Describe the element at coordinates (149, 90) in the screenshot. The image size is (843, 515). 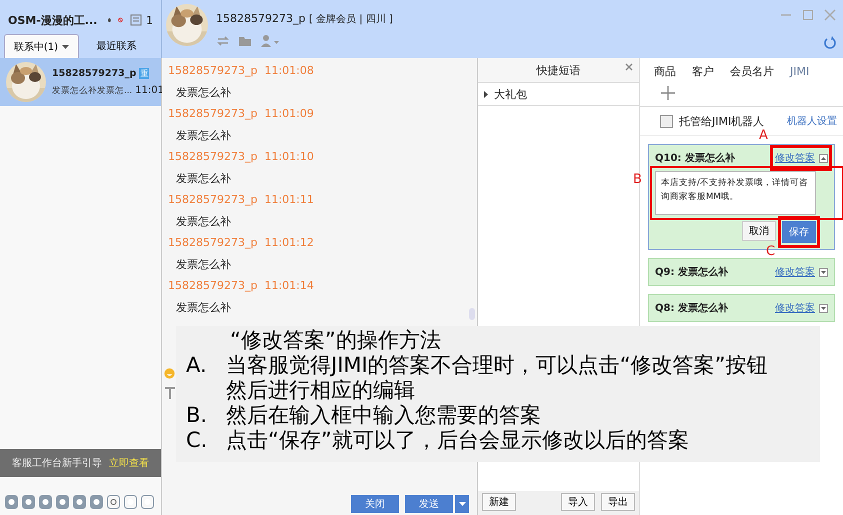
I see `message-time: 11:01` at that location.